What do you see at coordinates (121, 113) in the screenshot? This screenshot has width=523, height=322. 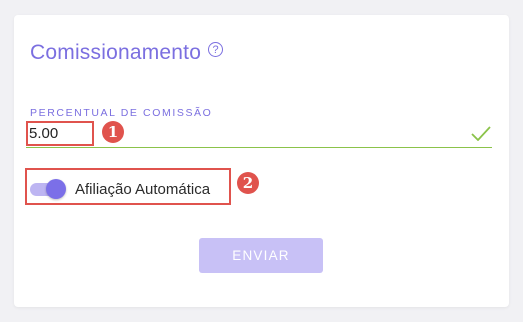 I see `commission-field-label: PERCENTUAL DE COMISSÃO` at bounding box center [121, 113].